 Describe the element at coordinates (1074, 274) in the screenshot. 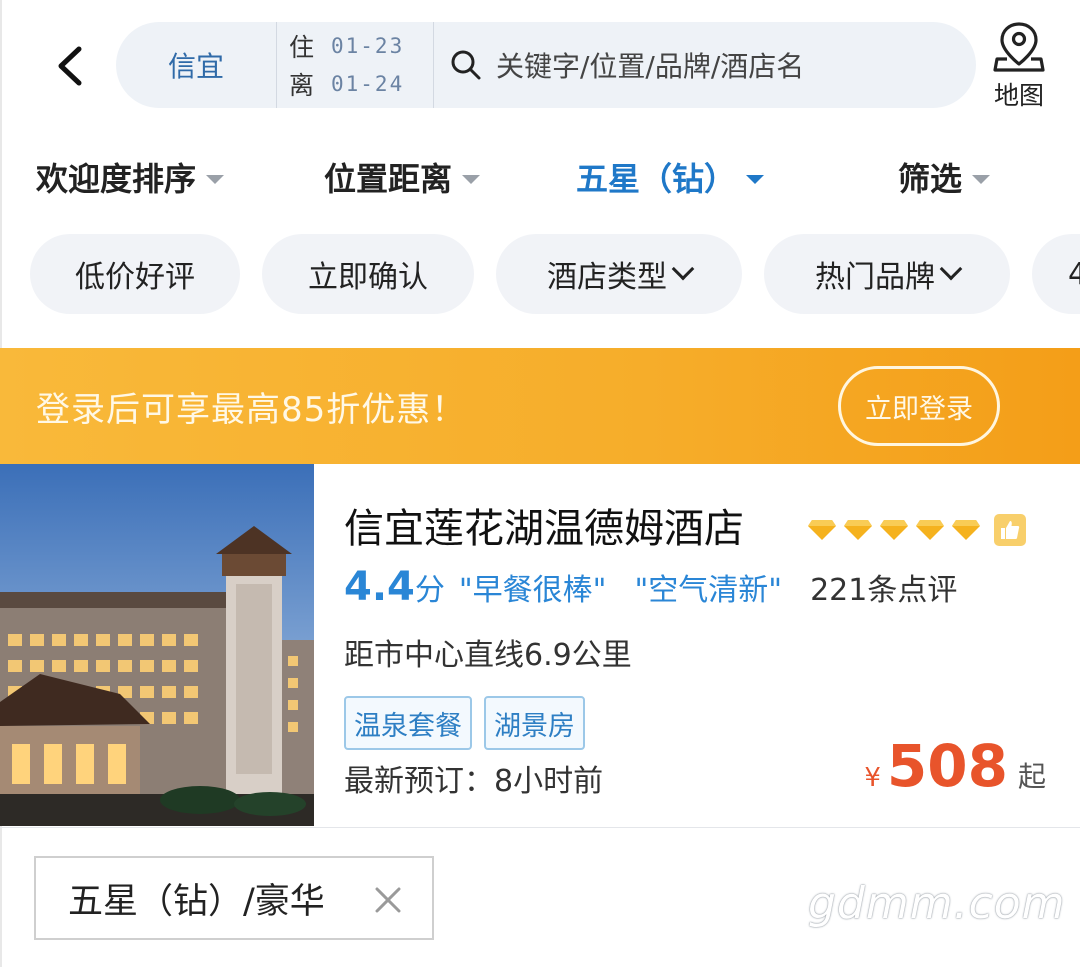

I see `chip-label: 4` at that location.